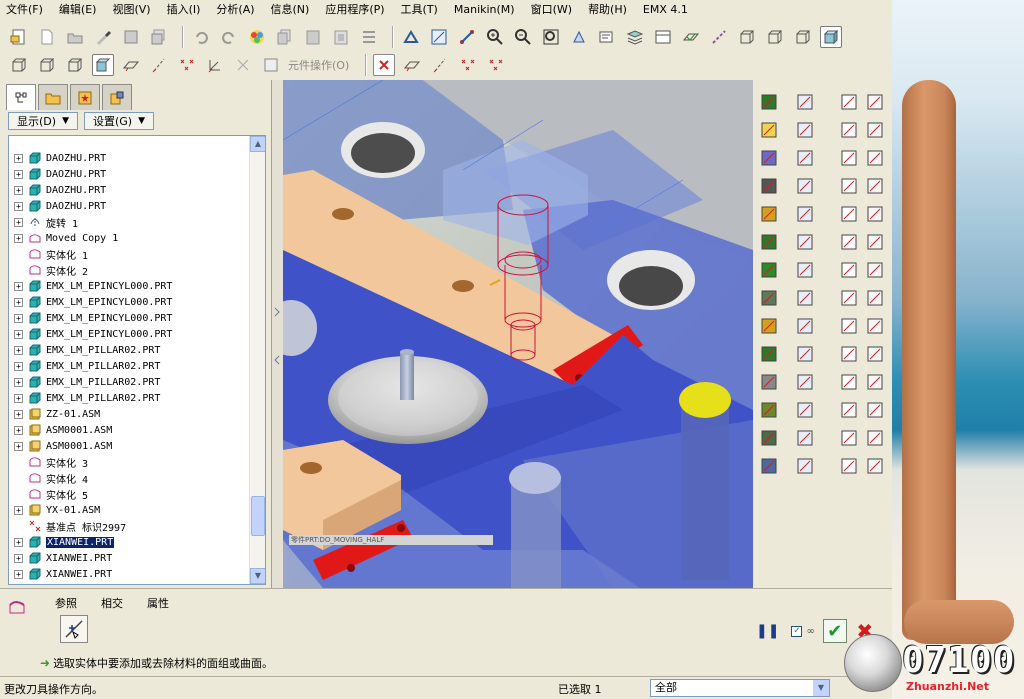 Image resolution: width=1024 pixels, height=699 pixels. I want to click on flip-direction-button, so click(74, 629).